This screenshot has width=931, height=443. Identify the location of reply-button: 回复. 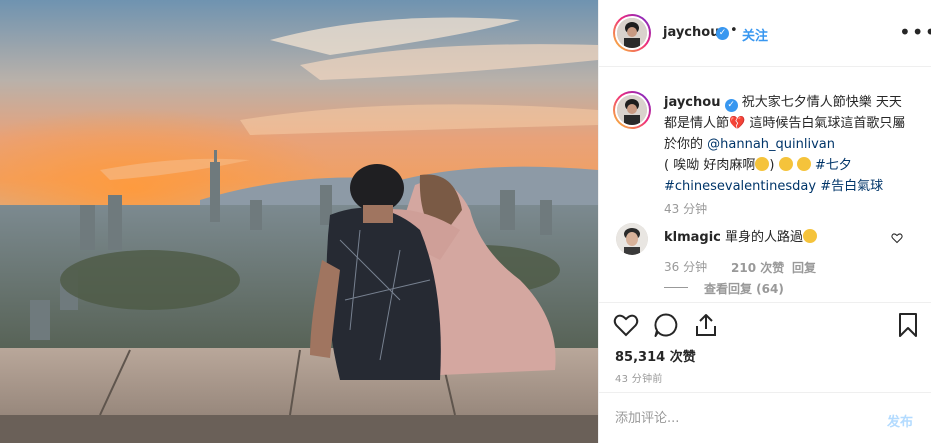
(804, 267).